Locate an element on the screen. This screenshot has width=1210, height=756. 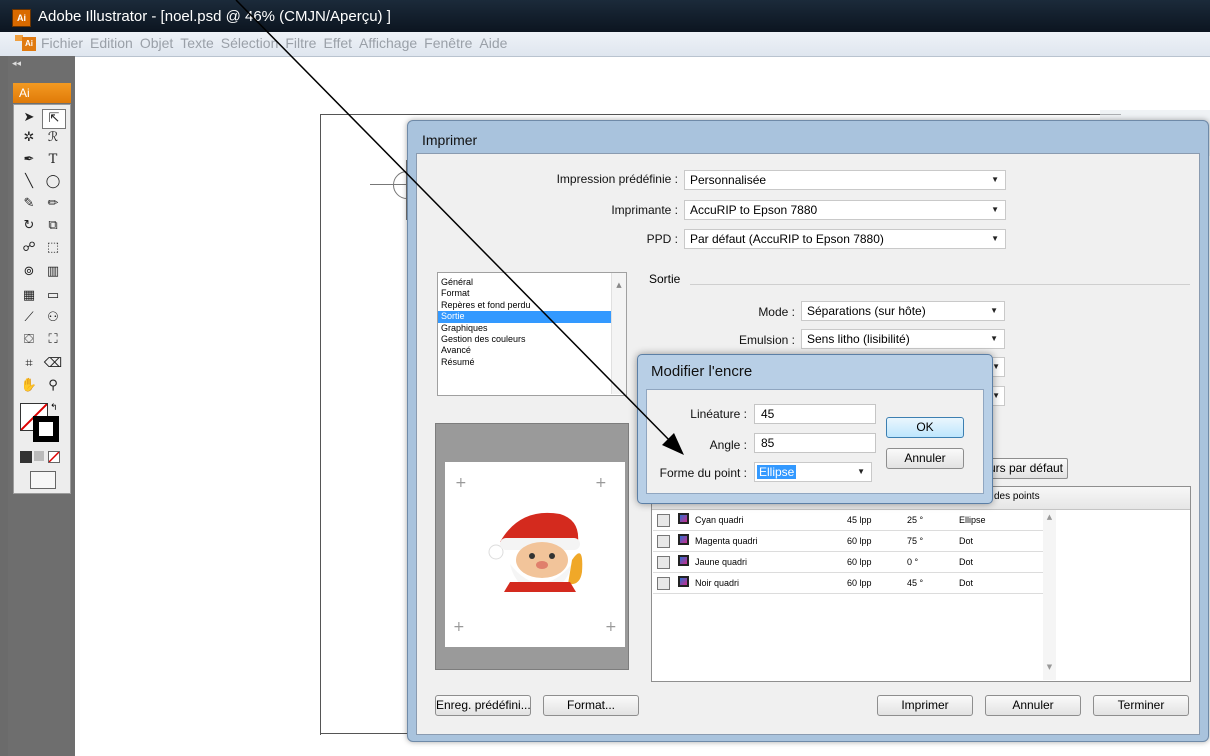
none-mode-icon is located at coordinates (54, 457).